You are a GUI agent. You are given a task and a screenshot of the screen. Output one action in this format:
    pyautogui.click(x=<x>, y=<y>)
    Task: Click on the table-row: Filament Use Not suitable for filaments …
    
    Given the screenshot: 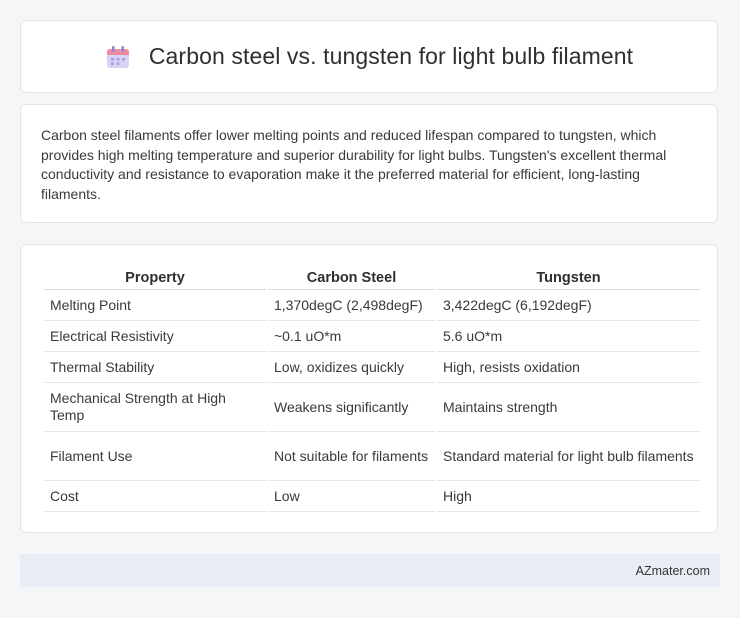 What is the action you would take?
    pyautogui.click(x=372, y=456)
    